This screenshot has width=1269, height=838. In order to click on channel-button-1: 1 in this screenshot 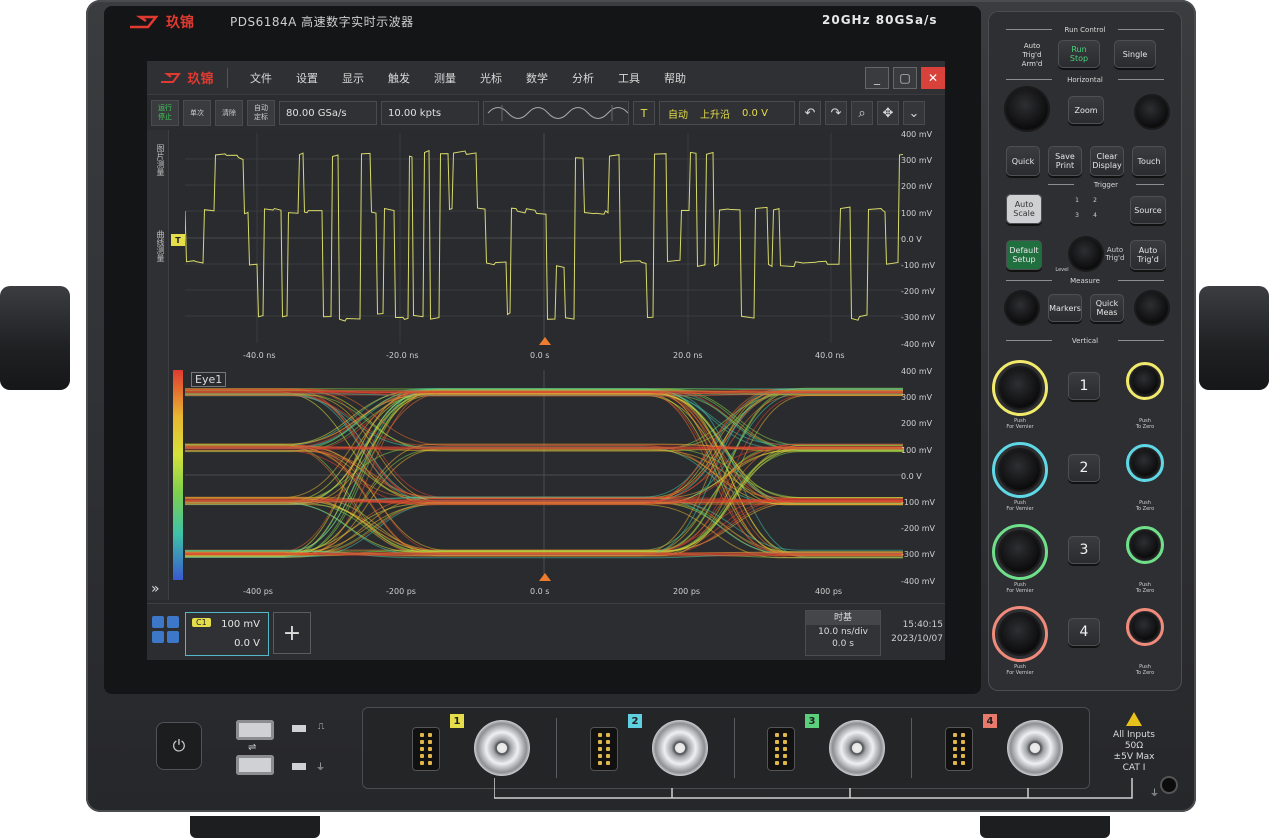, I will do `click(1084, 386)`.